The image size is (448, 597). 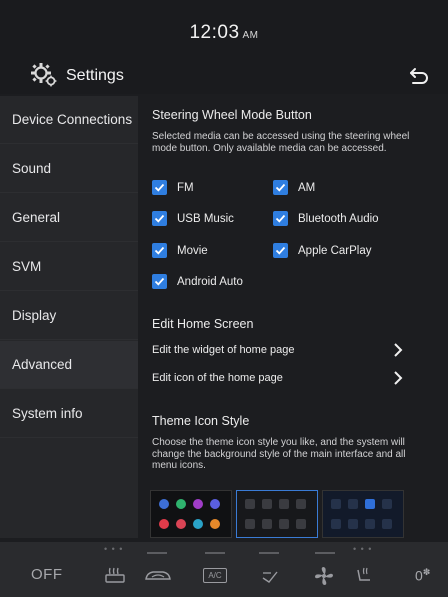 I want to click on sidebar-item-label: Display, so click(x=34, y=315).